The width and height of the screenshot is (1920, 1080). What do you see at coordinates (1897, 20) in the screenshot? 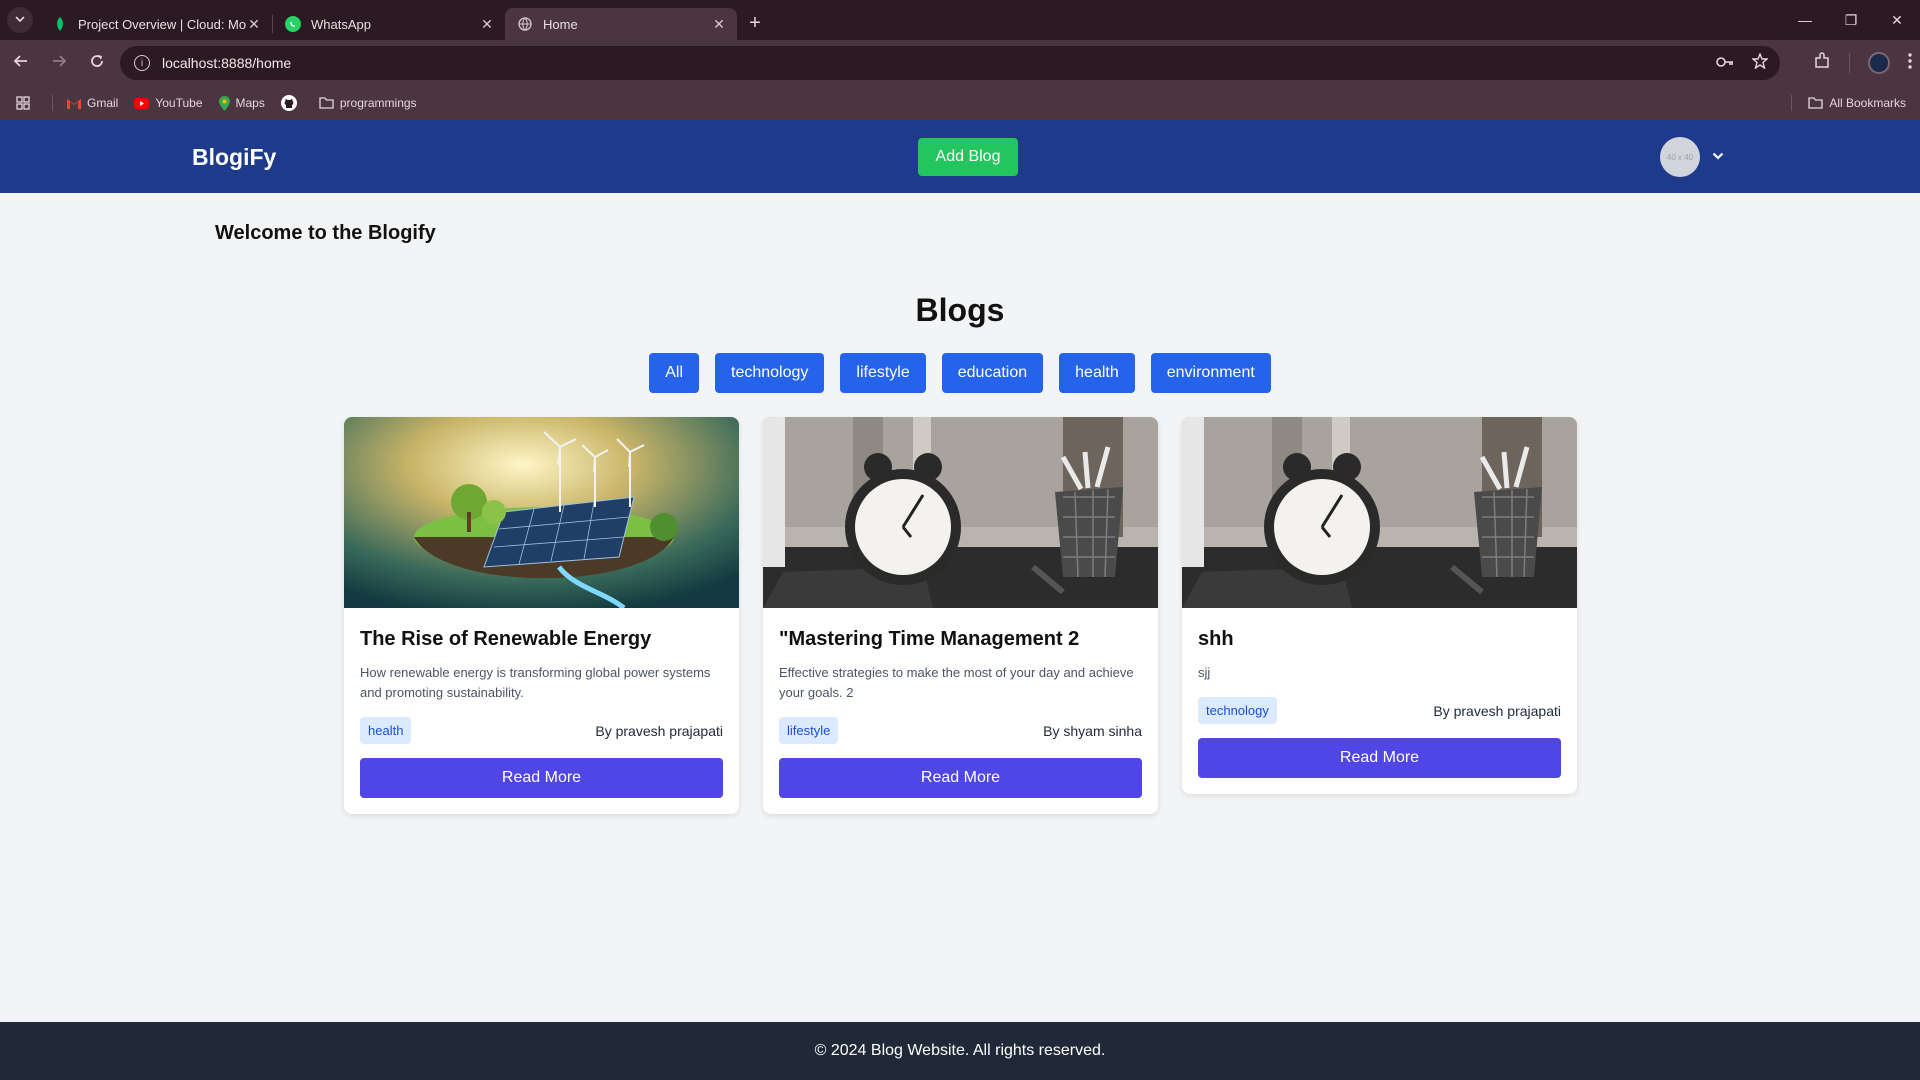
I see `close-window-icon: ✕` at bounding box center [1897, 20].